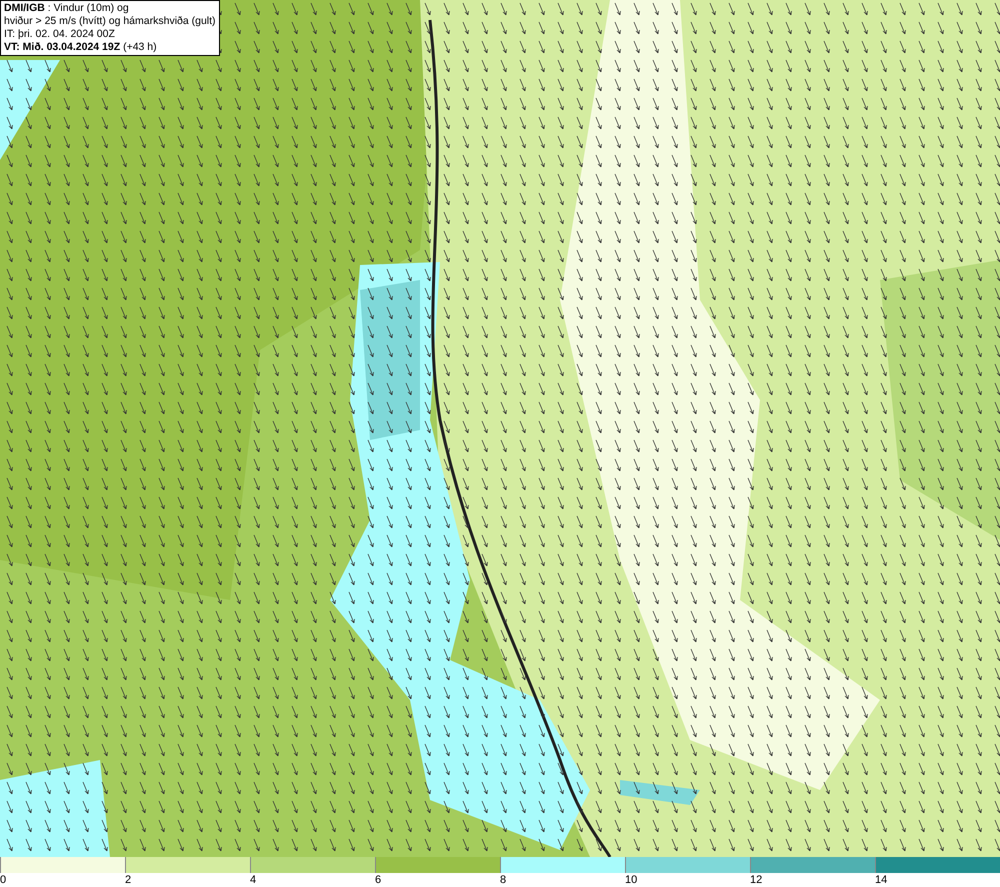 This screenshot has width=1000, height=887. Describe the element at coordinates (631, 880) in the screenshot. I see `legend-label: 10` at that location.